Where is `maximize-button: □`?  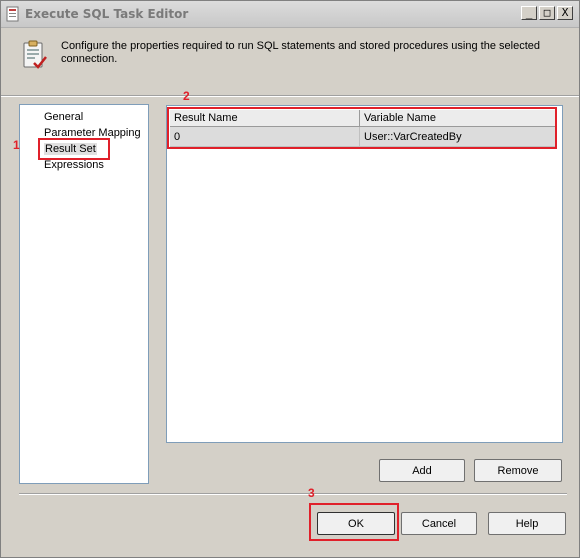 maximize-button: □ is located at coordinates (547, 13).